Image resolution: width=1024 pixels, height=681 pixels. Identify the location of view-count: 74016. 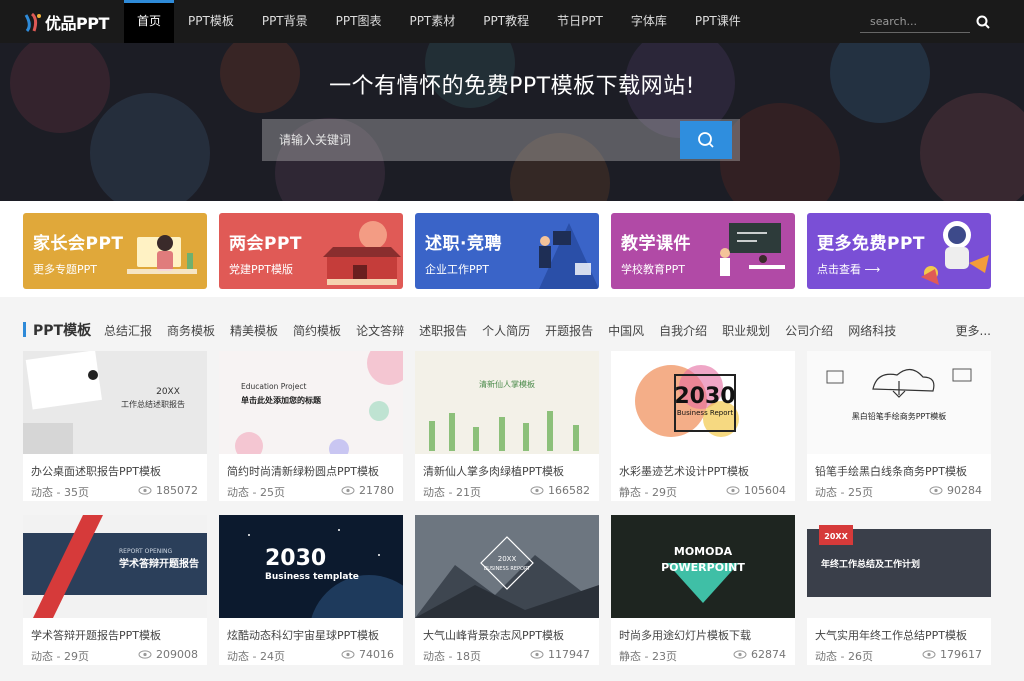
(376, 654).